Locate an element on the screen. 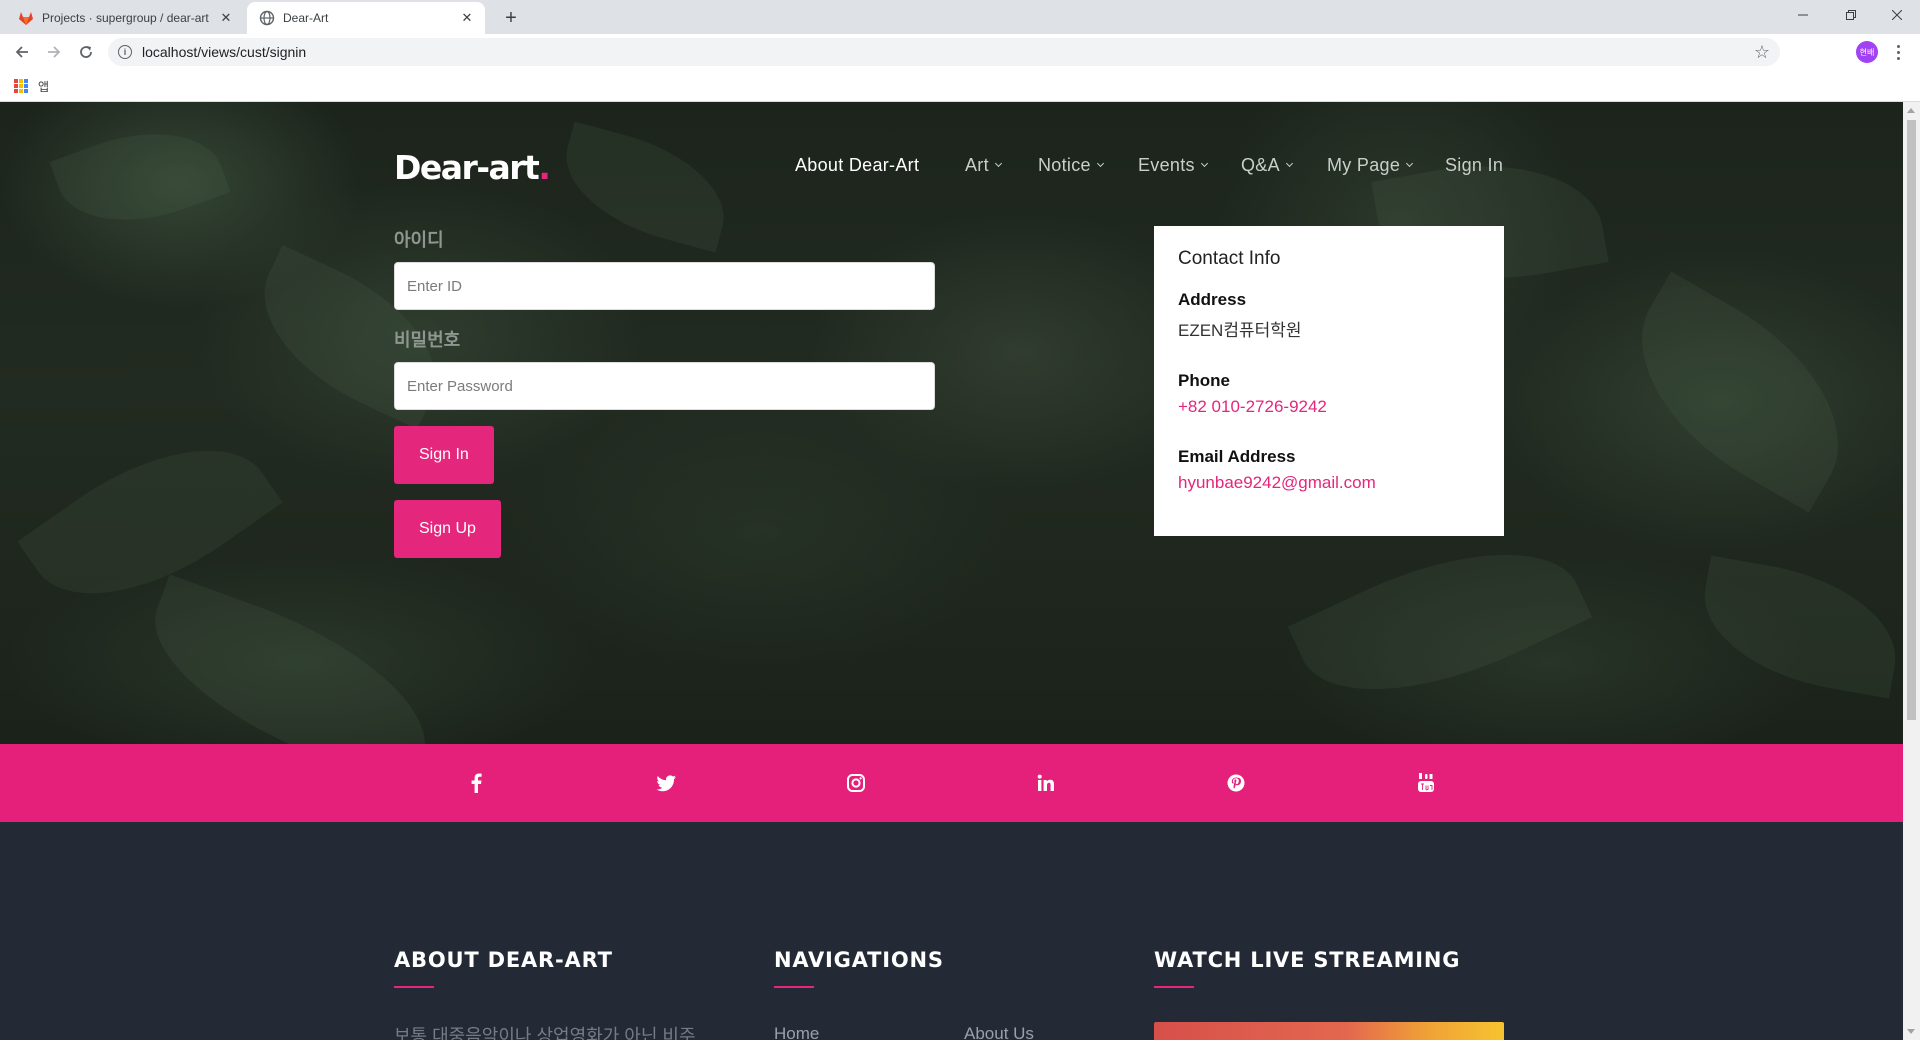  id-label: 아이디 is located at coordinates (419, 240).